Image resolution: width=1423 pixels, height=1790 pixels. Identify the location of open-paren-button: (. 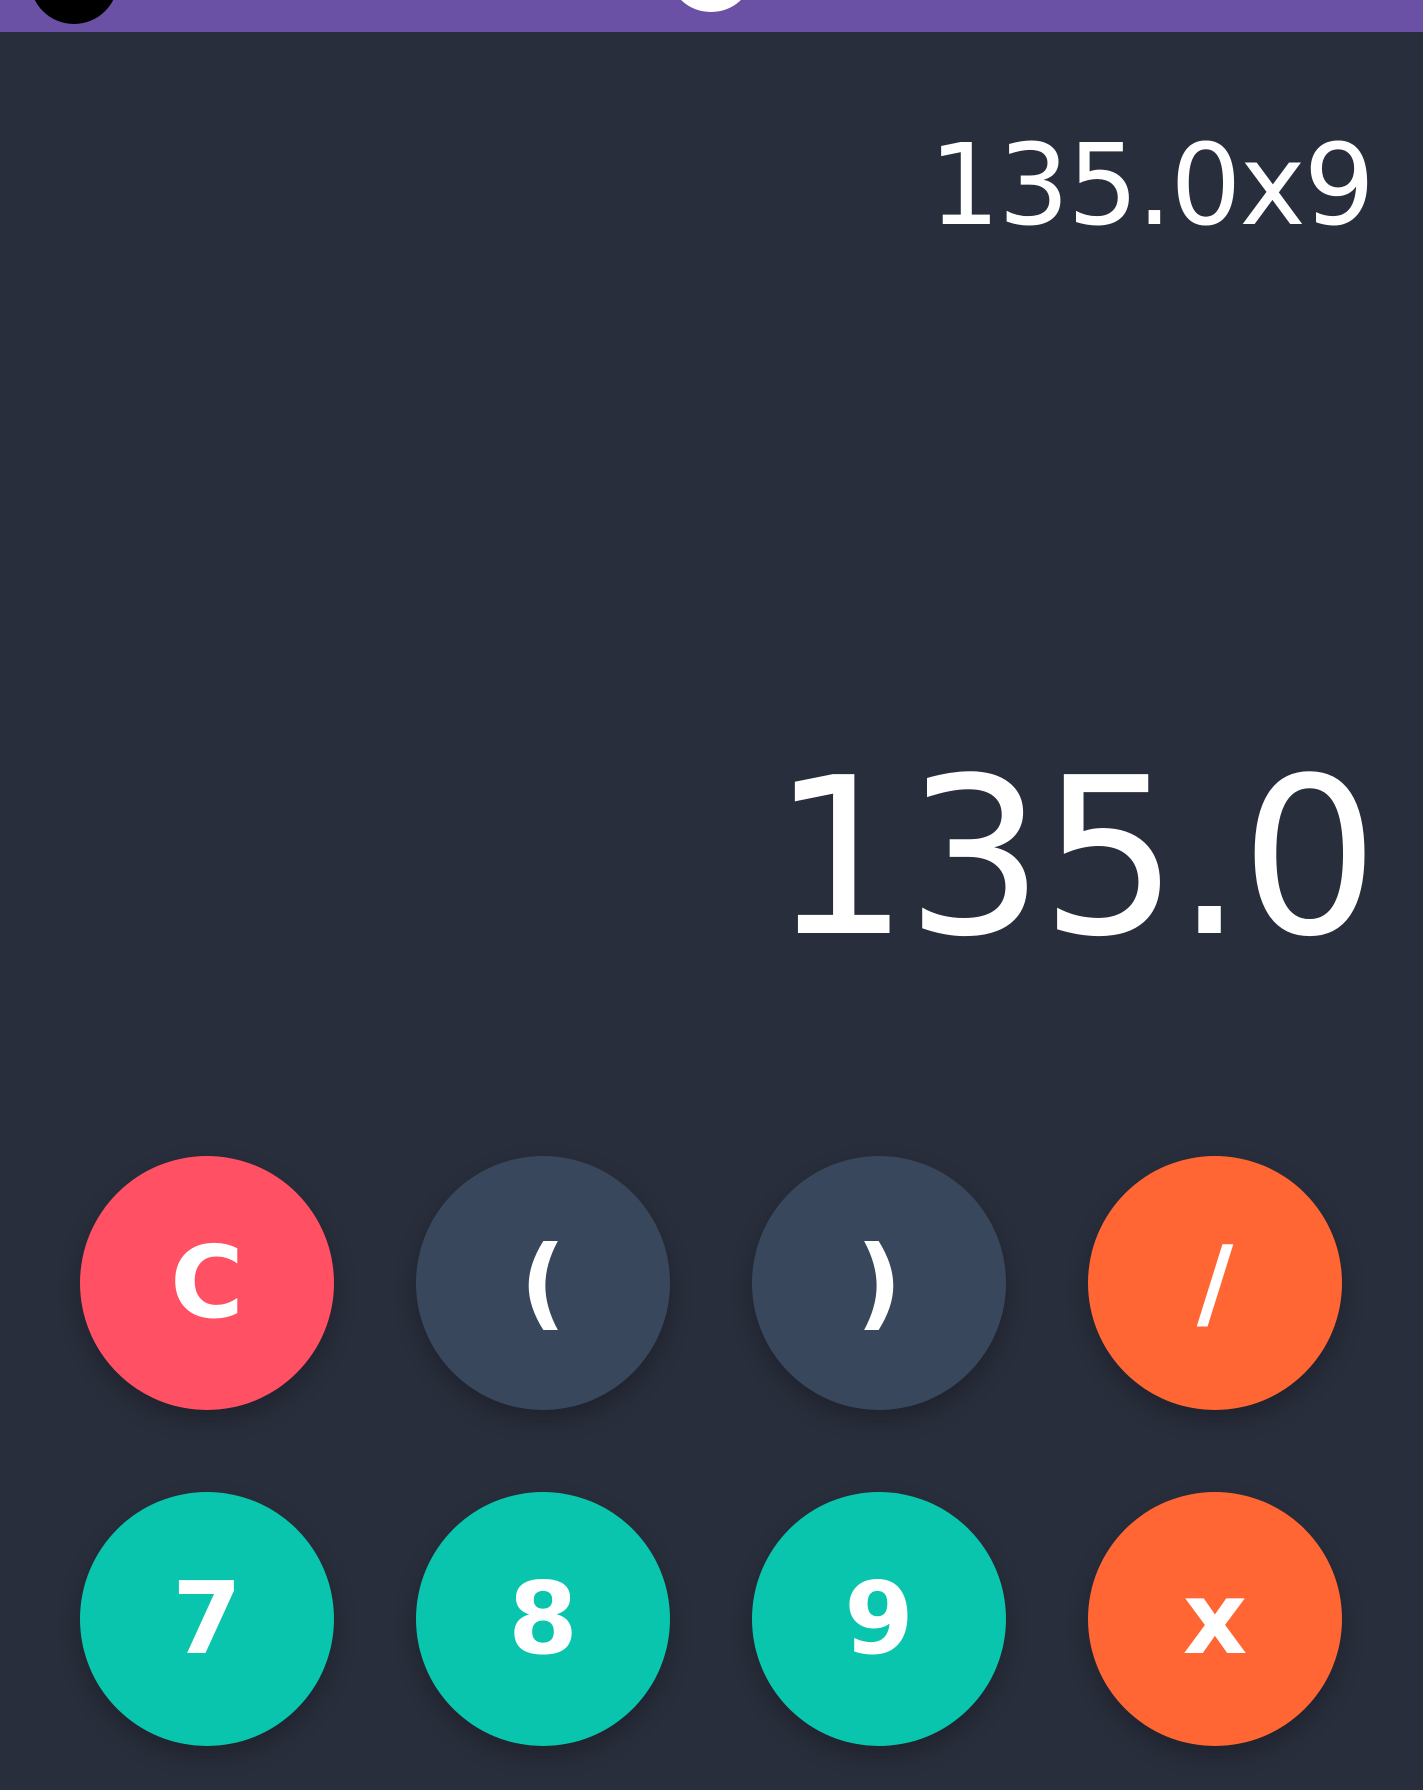
(543, 1283).